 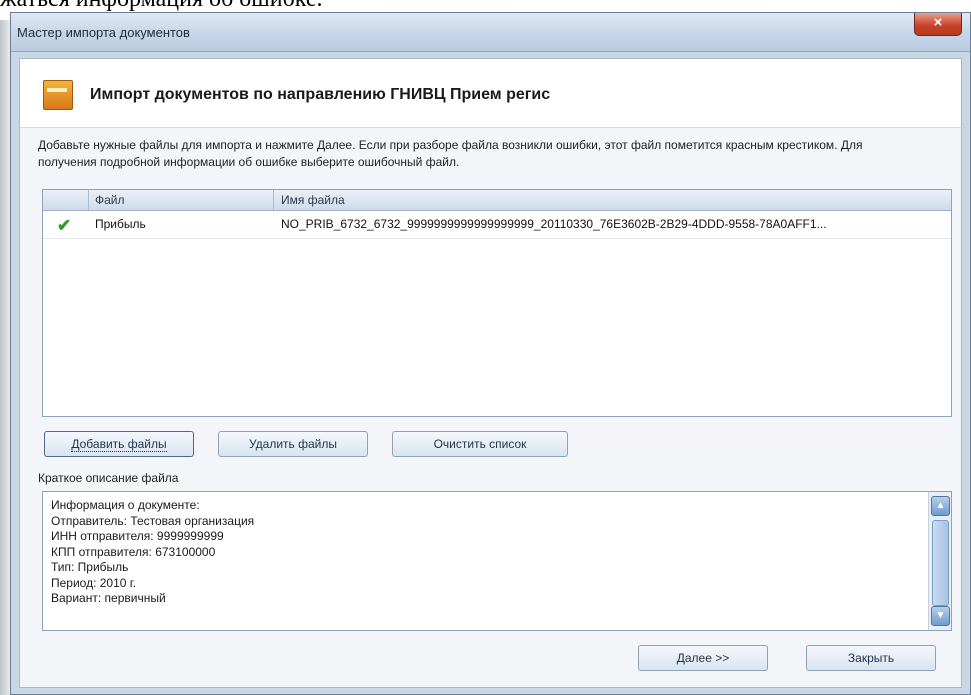 What do you see at coordinates (120, 224) in the screenshot?
I see `row-file-type: Прибыль` at bounding box center [120, 224].